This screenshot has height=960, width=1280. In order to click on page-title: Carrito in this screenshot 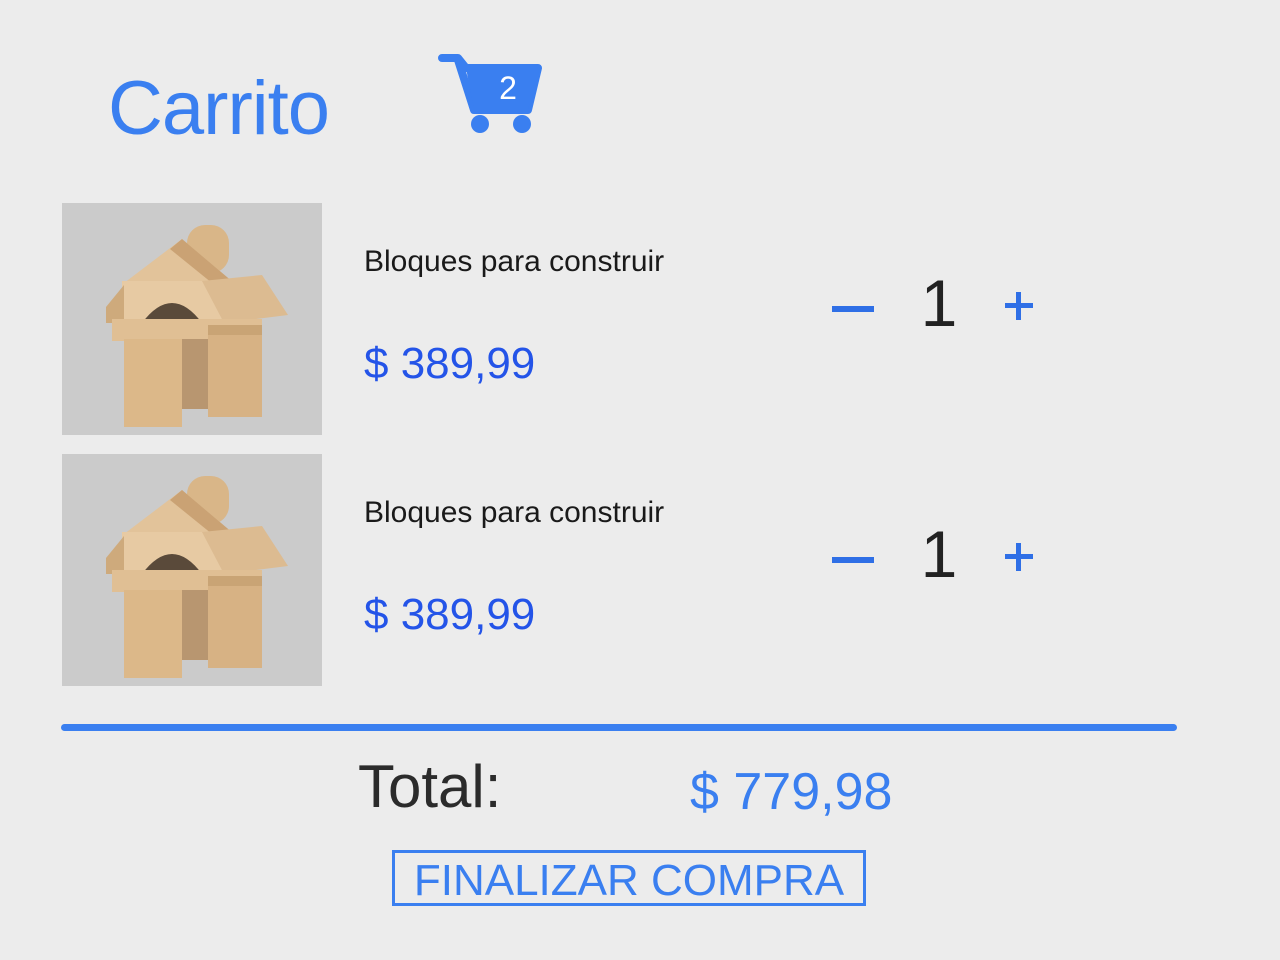, I will do `click(219, 108)`.